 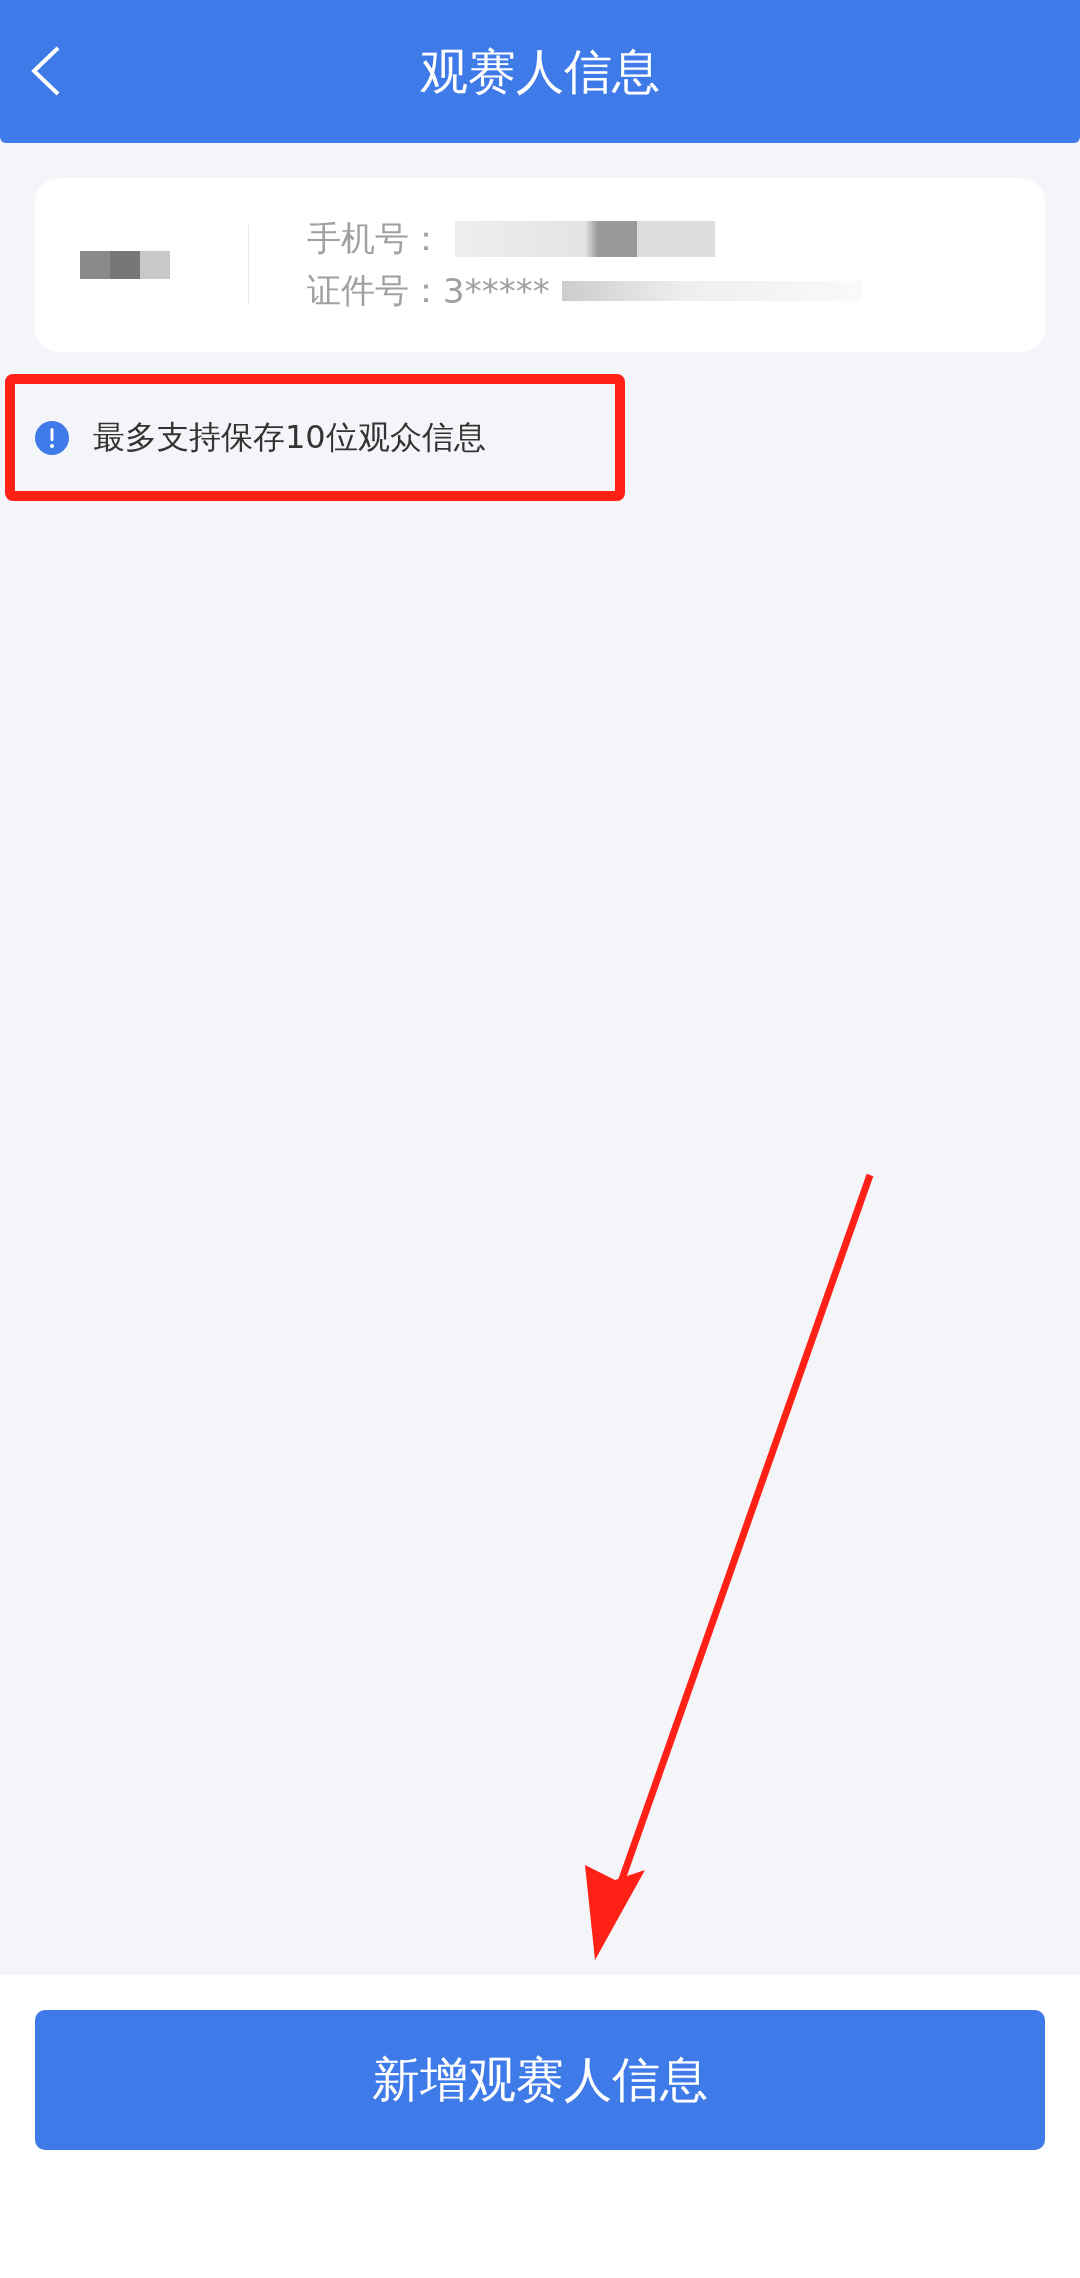 What do you see at coordinates (540, 265) in the screenshot?
I see `spectator-card: 手机号： 证件号：3*****` at bounding box center [540, 265].